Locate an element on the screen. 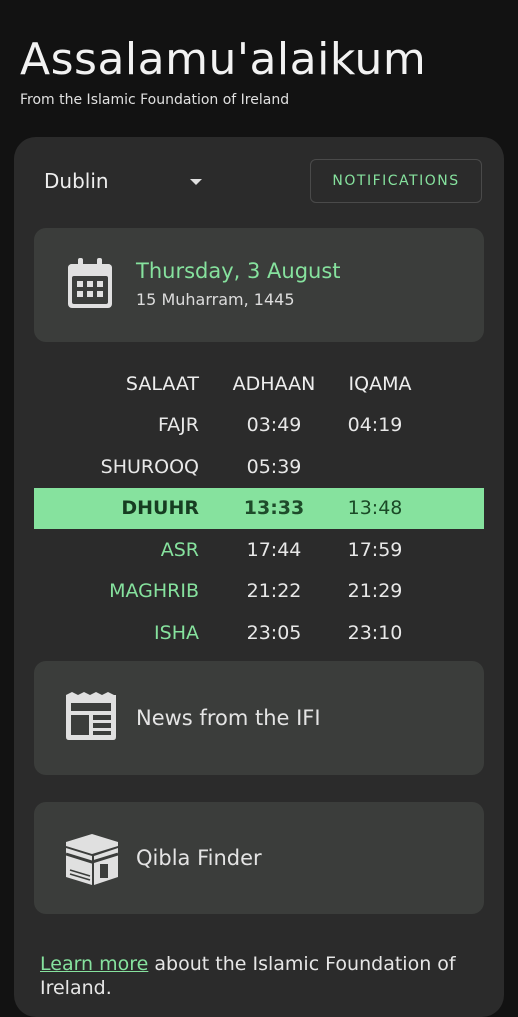 The image size is (518, 1017). iqama-time: 13:48 is located at coordinates (375, 508).